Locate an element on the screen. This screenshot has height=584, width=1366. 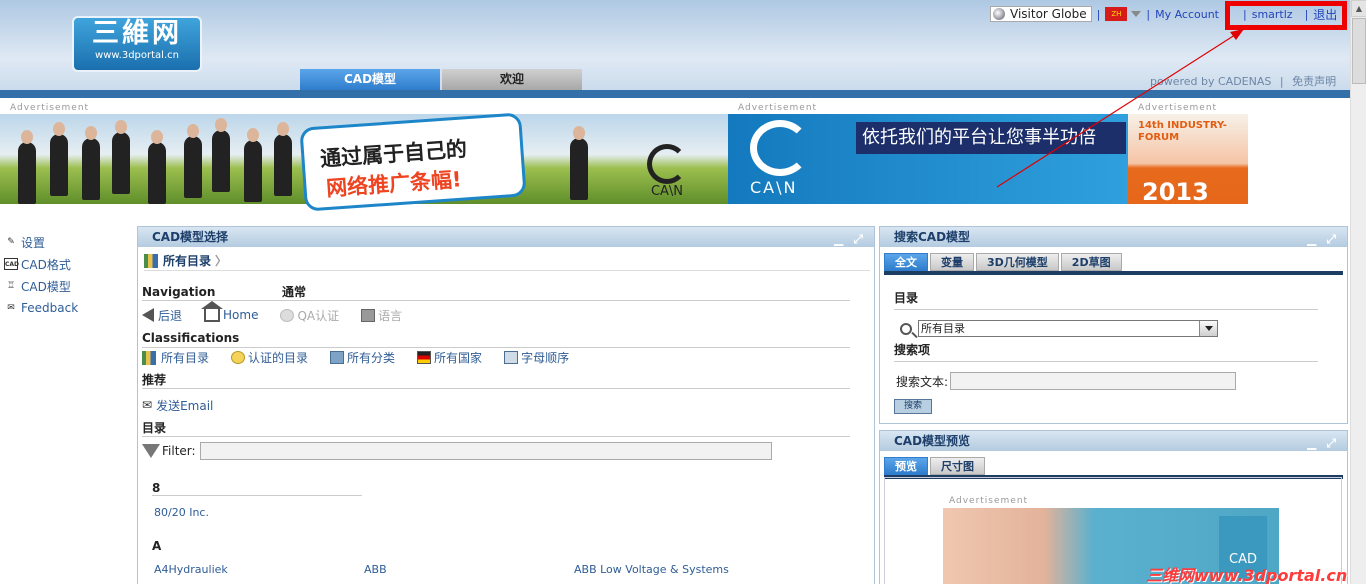
language-link: 语言 is located at coordinates (381, 315).